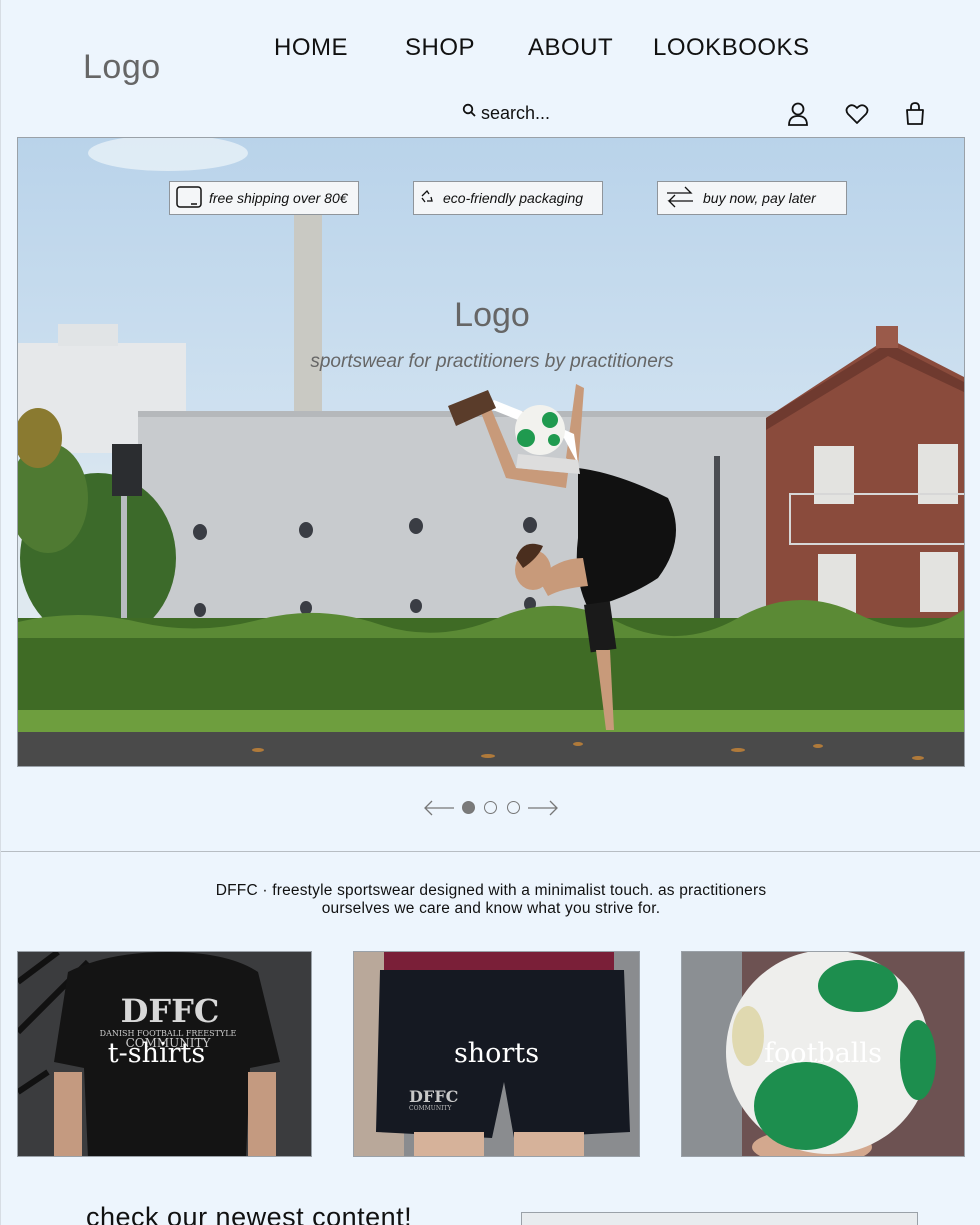  Describe the element at coordinates (731, 48) in the screenshot. I see `nav-lookbooks: LOOKBOOKS` at that location.